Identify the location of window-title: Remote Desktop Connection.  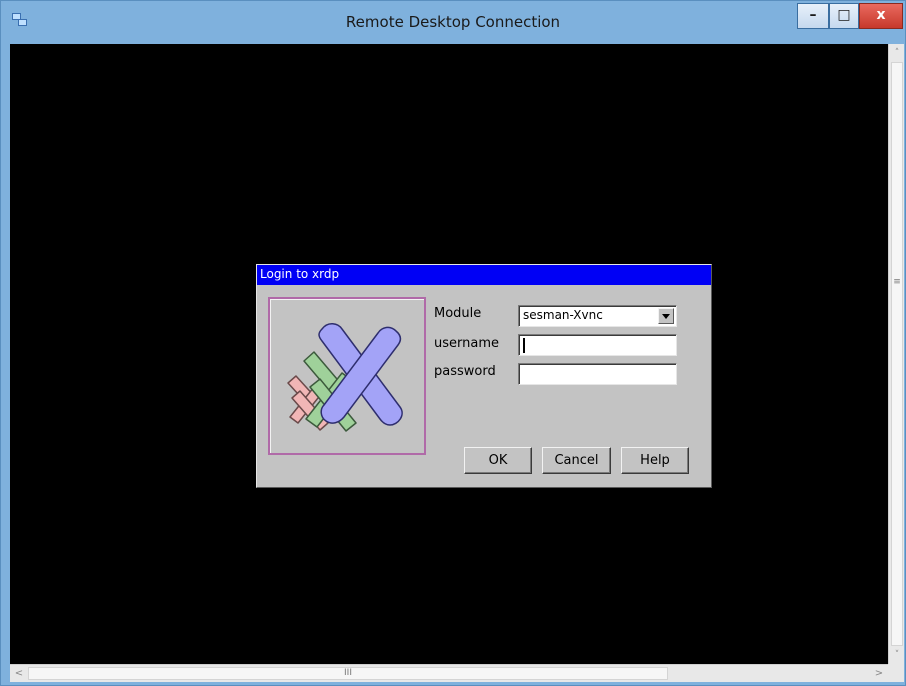
(453, 22).